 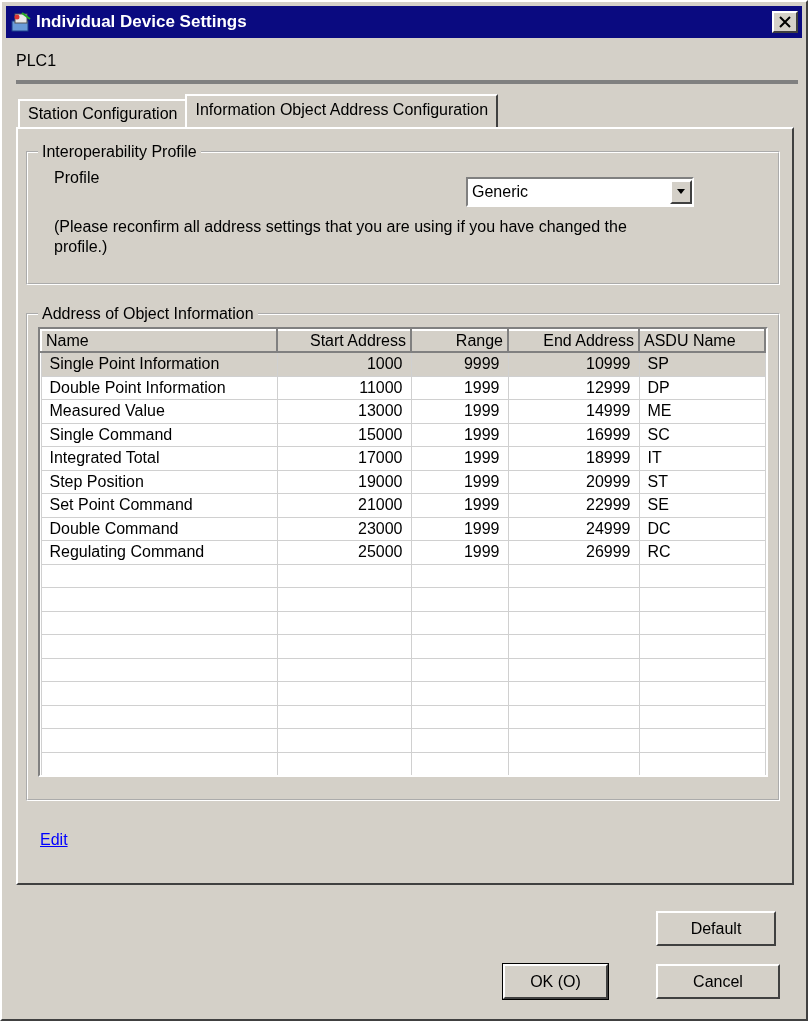 I want to click on column-header: ASDU Name, so click(x=702, y=341).